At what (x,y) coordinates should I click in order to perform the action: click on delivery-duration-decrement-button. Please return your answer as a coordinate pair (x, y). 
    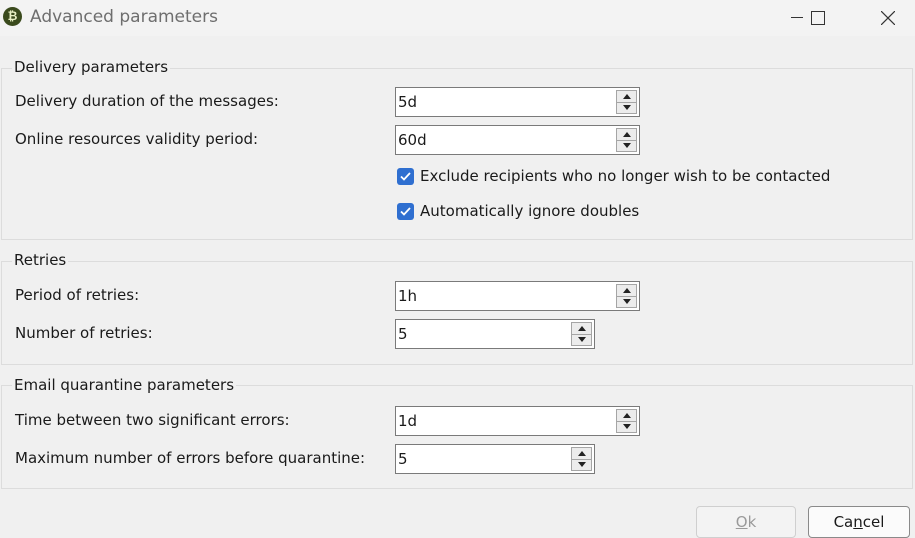
    Looking at the image, I should click on (626, 108).